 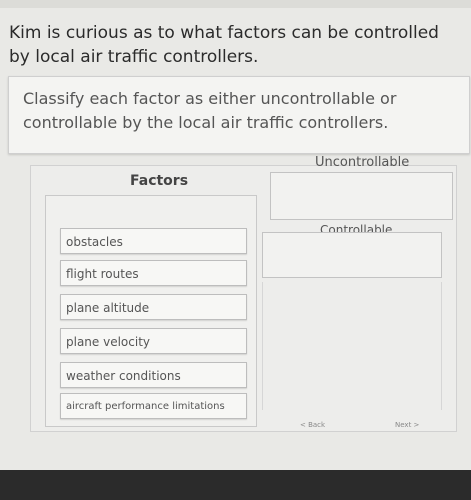 What do you see at coordinates (407, 425) in the screenshot?
I see `next-button: Next >` at bounding box center [407, 425].